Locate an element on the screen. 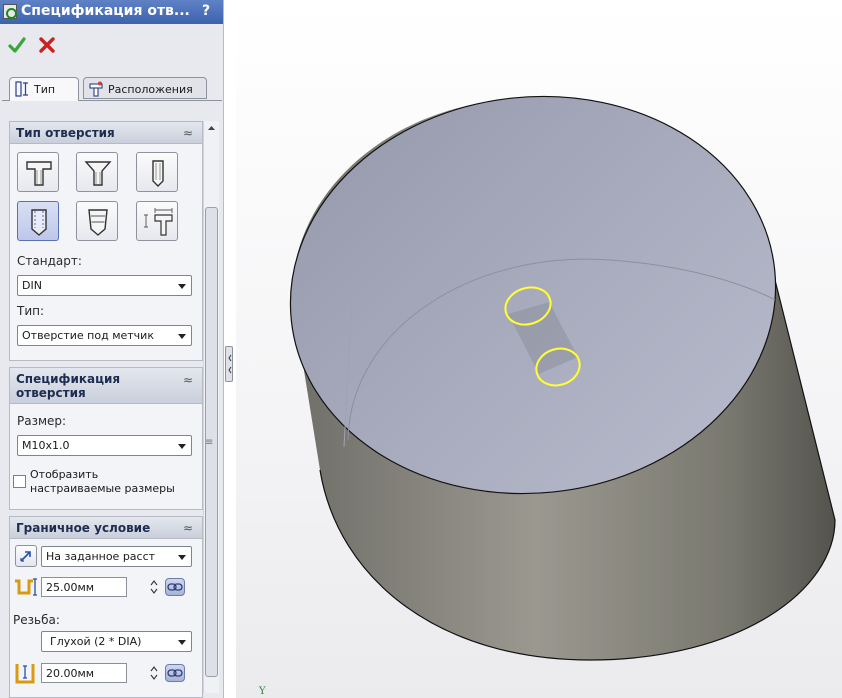 Image resolution: width=842 pixels, height=698 pixels. hole-wizard-icon is located at coordinates (10, 11).